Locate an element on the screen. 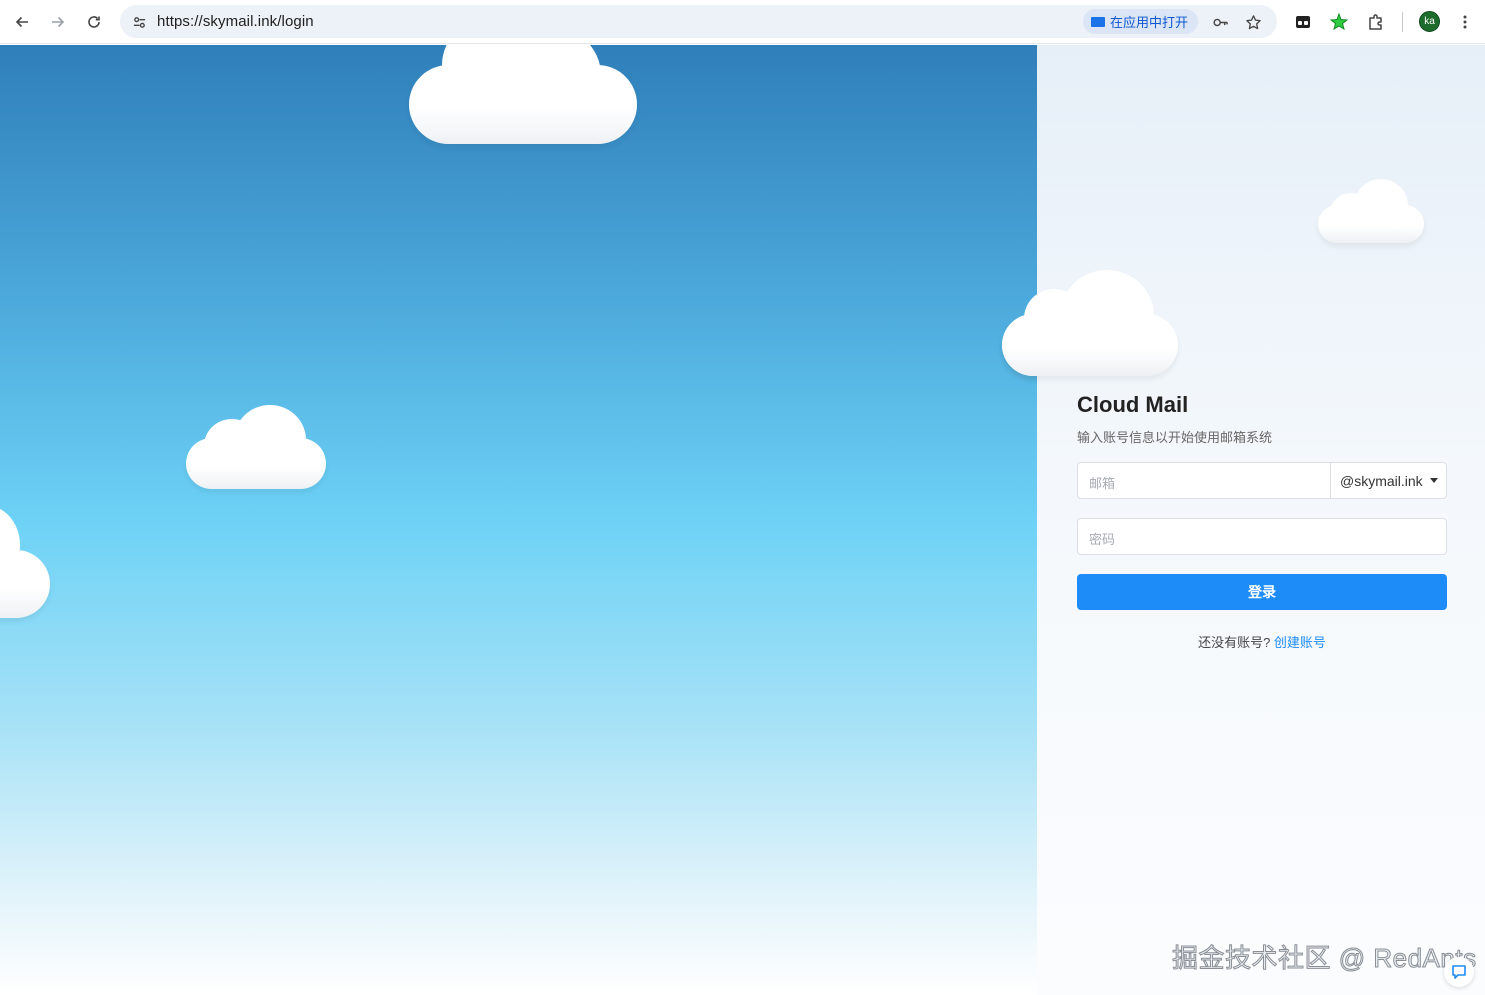 The width and height of the screenshot is (1485, 995). extensions-puzzle-icon is located at coordinates (1376, 22).